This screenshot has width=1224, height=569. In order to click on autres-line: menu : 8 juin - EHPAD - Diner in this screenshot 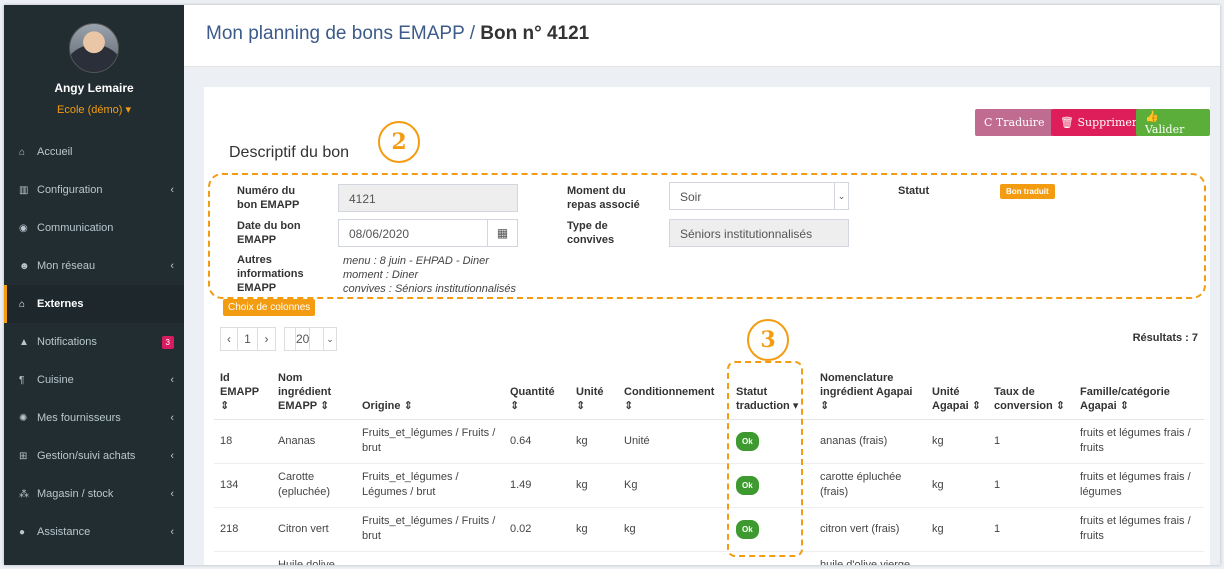, I will do `click(416, 261)`.